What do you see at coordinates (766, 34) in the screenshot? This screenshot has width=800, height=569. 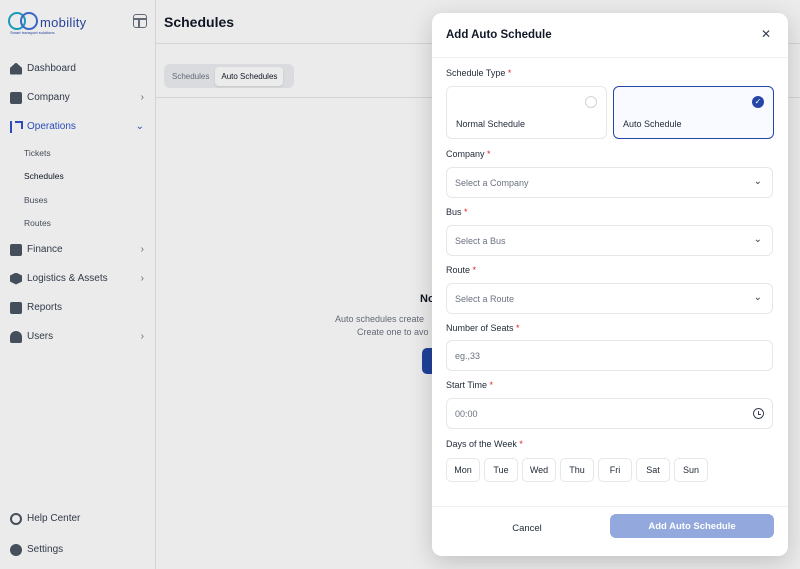 I see `close-icon: ✕` at bounding box center [766, 34].